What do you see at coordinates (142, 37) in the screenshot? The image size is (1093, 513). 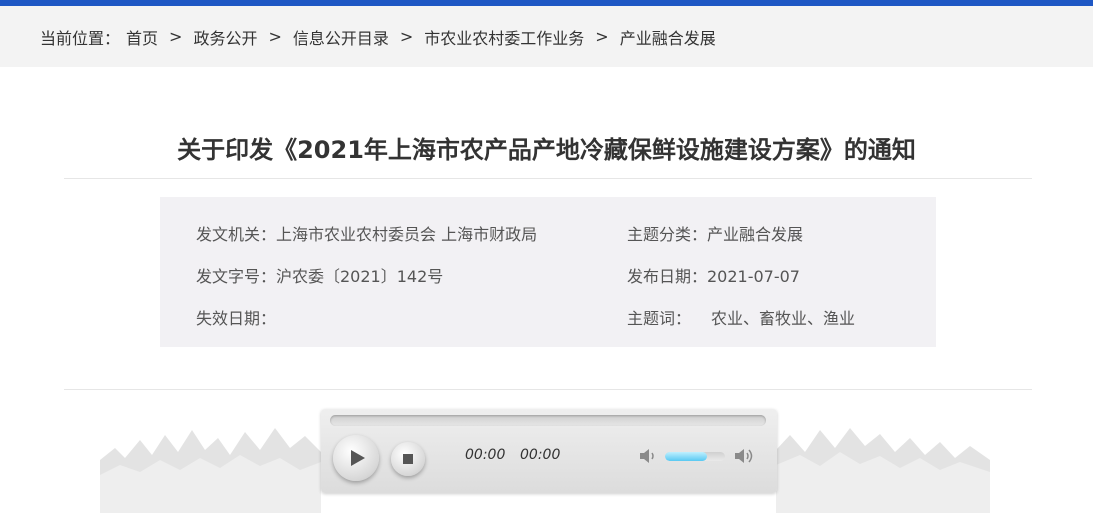 I see `breadcrumb-home-link: 首页` at bounding box center [142, 37].